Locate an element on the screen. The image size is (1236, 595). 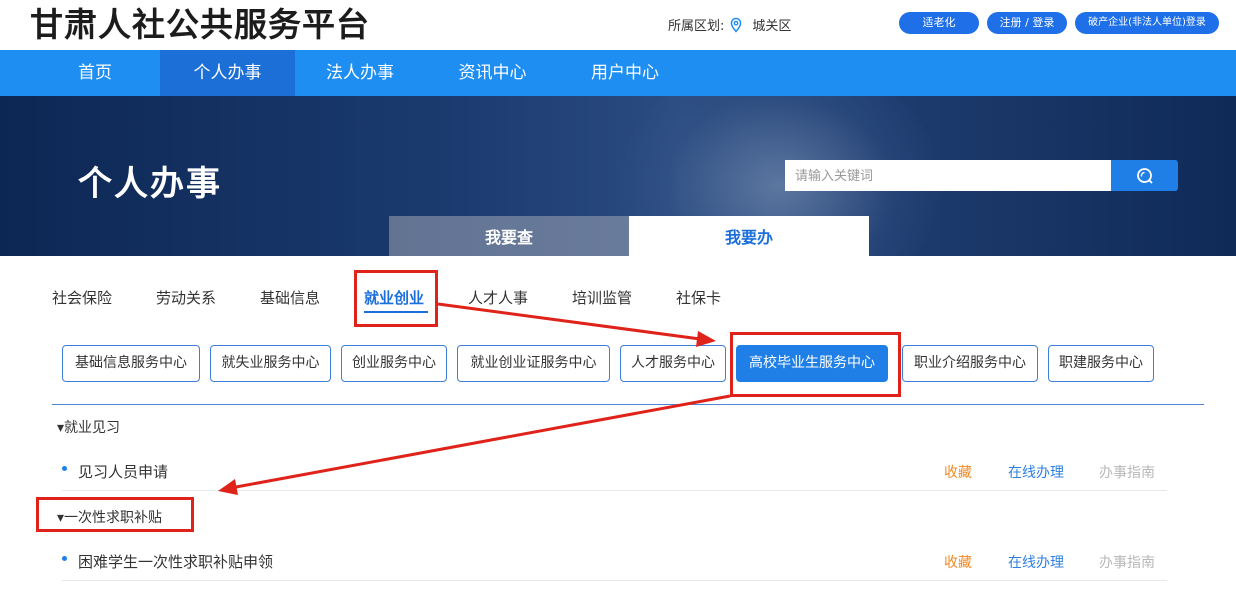
banner-title: 个人办事 is located at coordinates (150, 184).